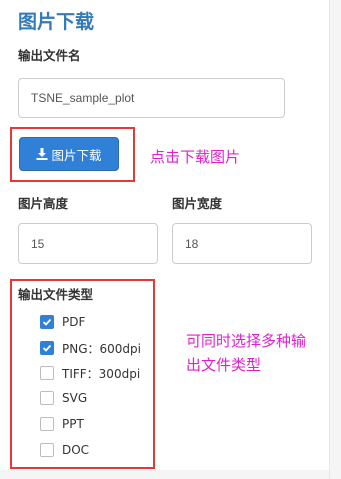 The image size is (341, 479). Describe the element at coordinates (195, 157) in the screenshot. I see `download-annotation: 点击下载图片` at that location.